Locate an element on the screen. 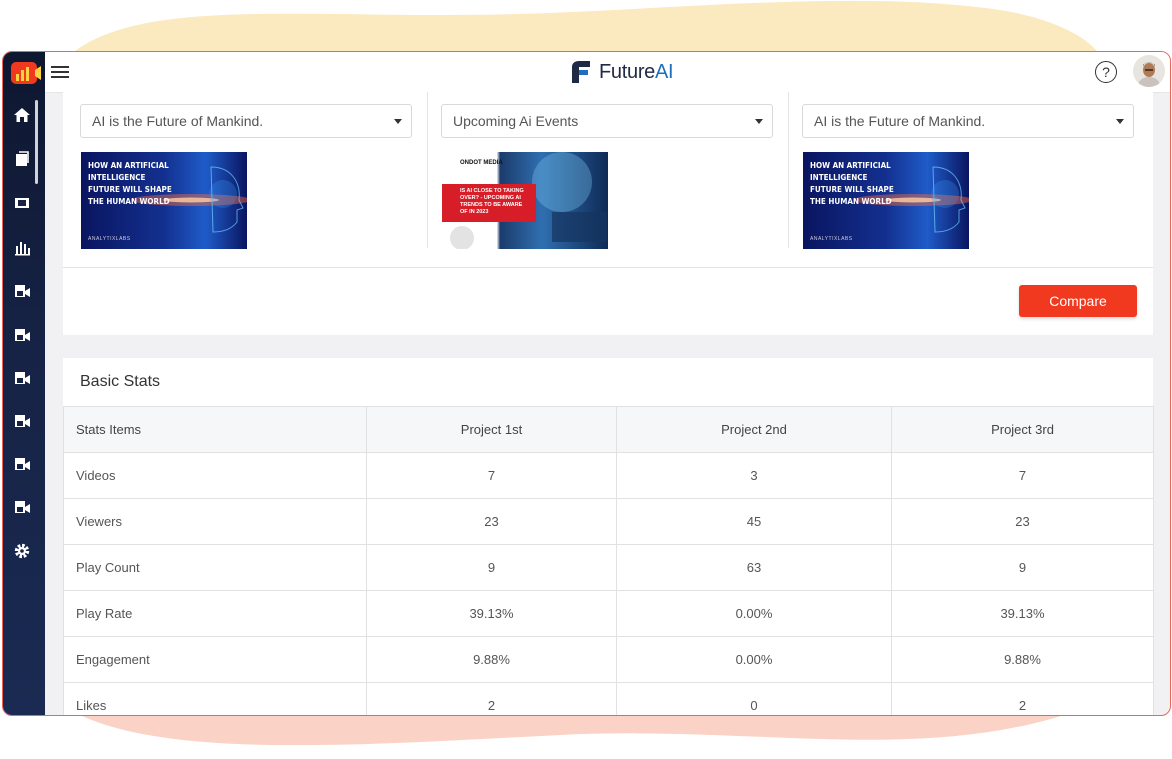  table-row: Play Rate 39.13% 0.00% 39.13% is located at coordinates (608, 613).